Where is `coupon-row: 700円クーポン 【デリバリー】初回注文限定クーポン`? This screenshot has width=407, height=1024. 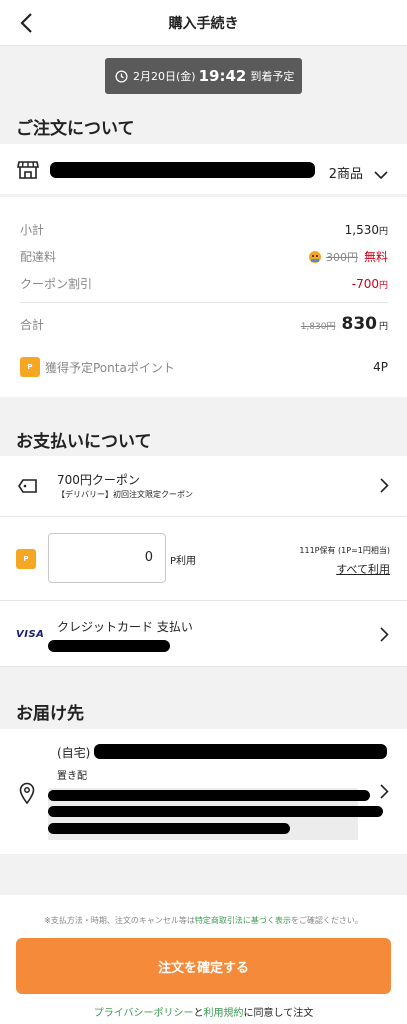
coupon-row: 700円クーポン 【デリバリー】初回注文限定クーポン is located at coordinates (203, 486).